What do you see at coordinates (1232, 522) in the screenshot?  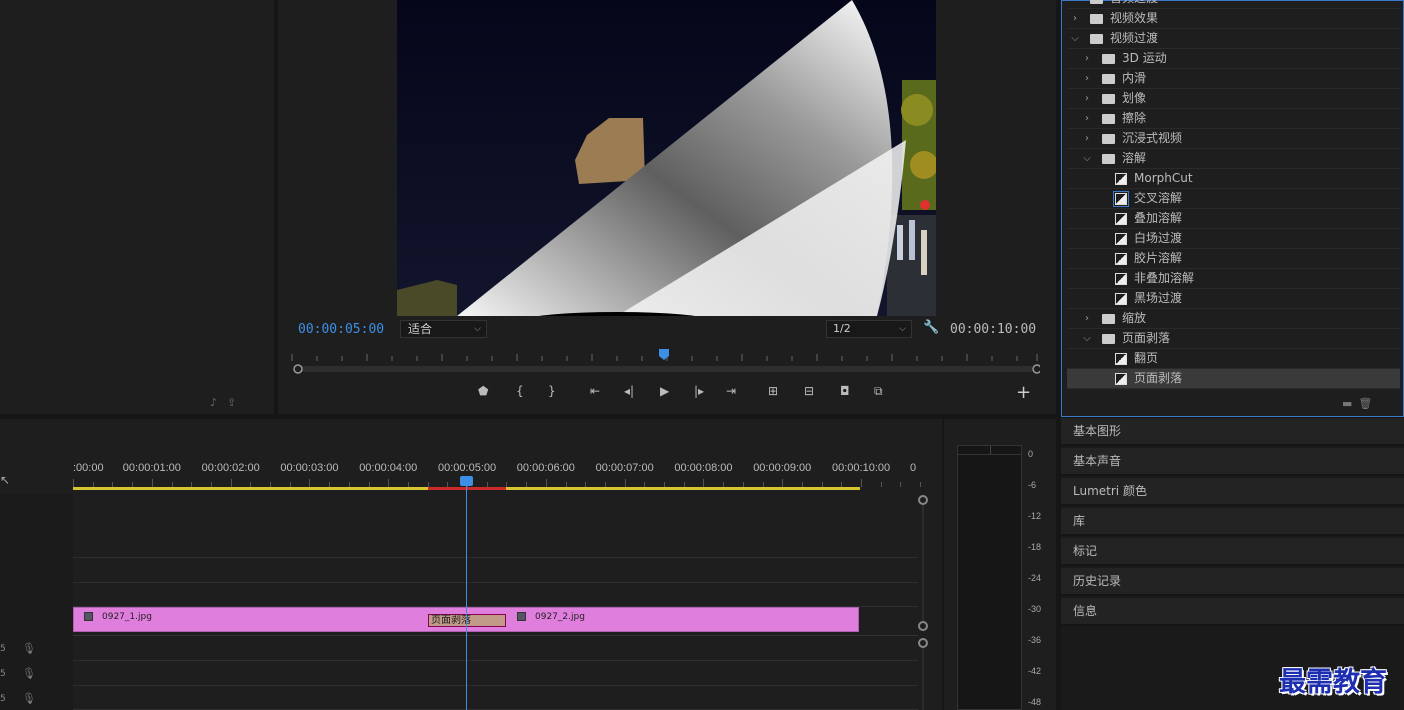 I see `panel-tab: 库` at bounding box center [1232, 522].